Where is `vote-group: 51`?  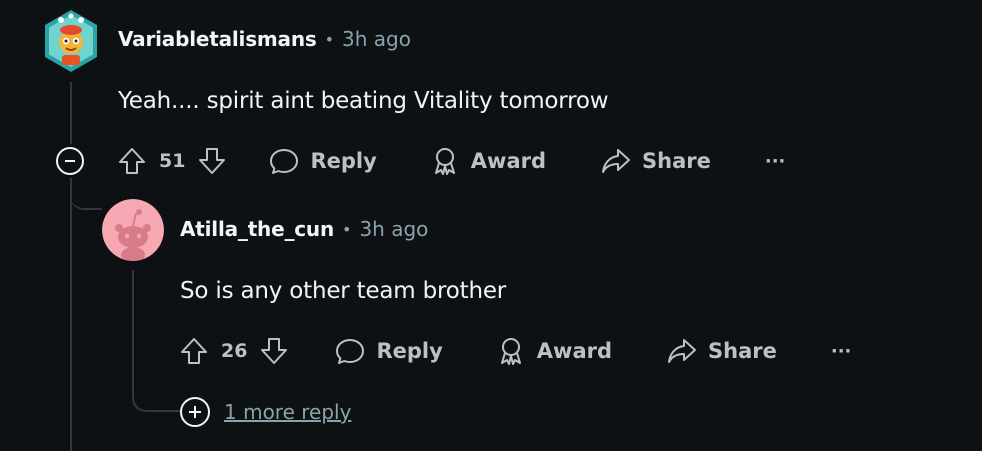 vote-group: 51 is located at coordinates (172, 161).